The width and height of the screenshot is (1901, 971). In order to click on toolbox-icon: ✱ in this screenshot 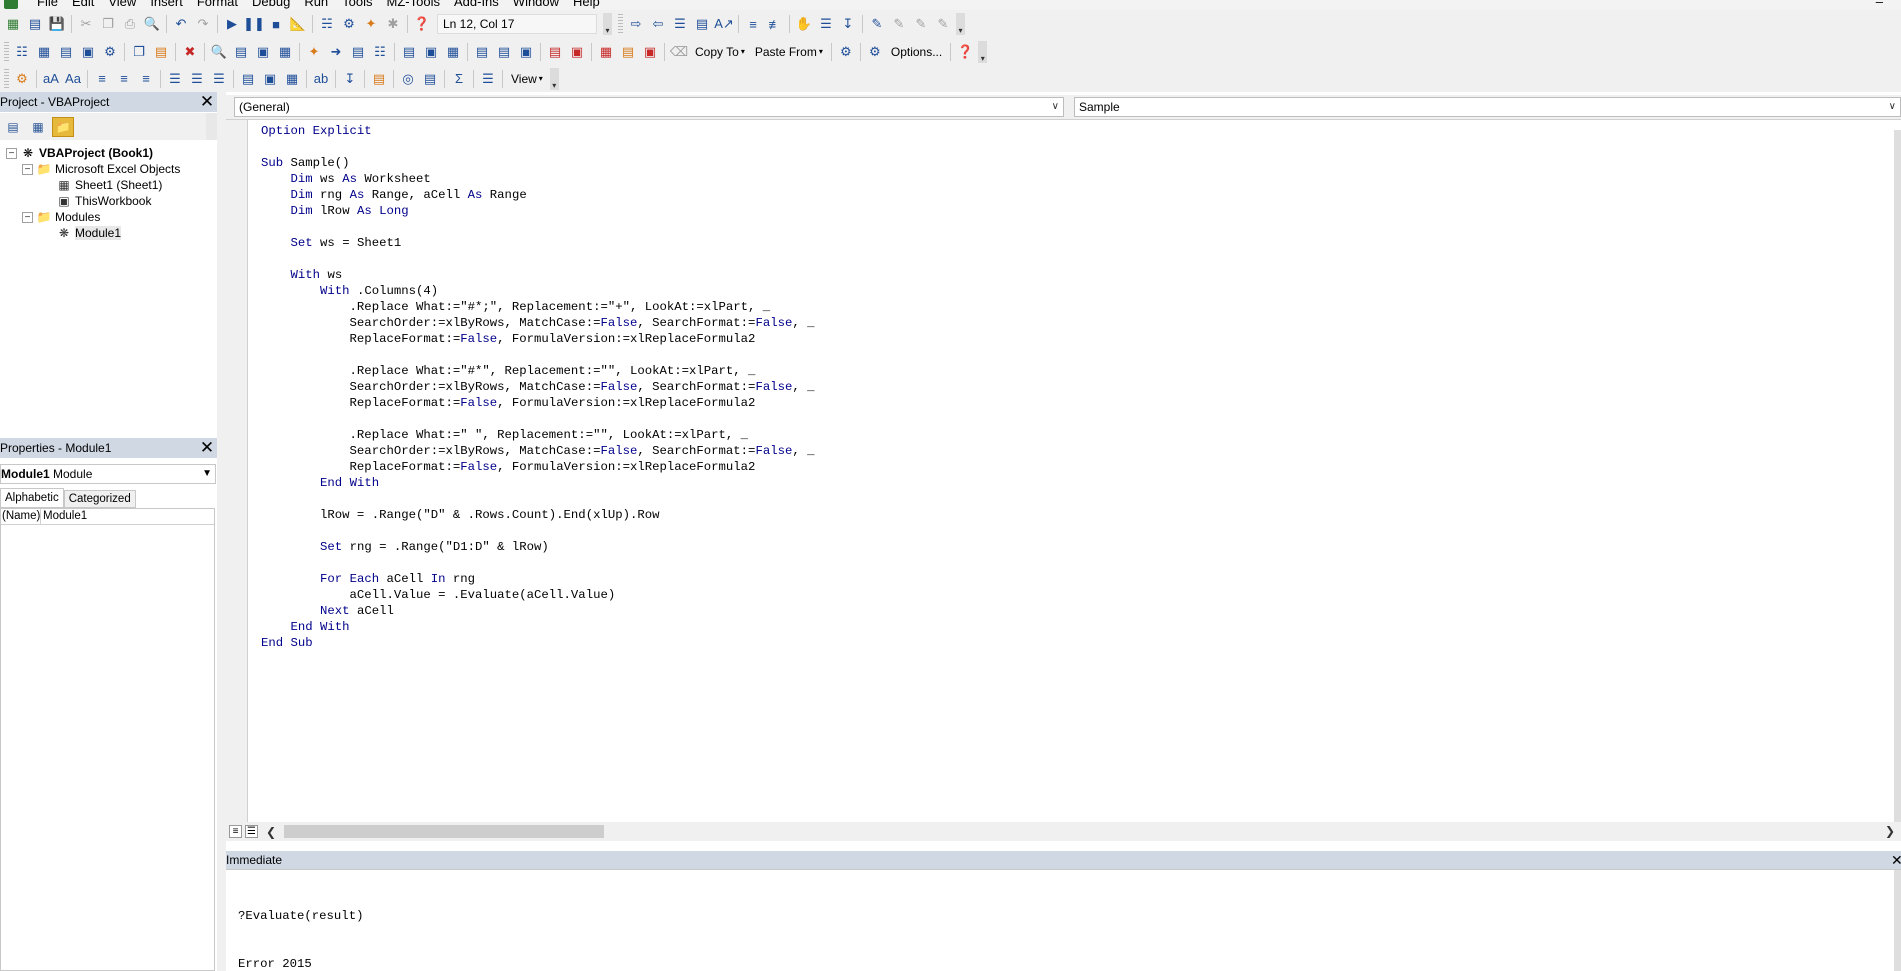, I will do `click(393, 24)`.